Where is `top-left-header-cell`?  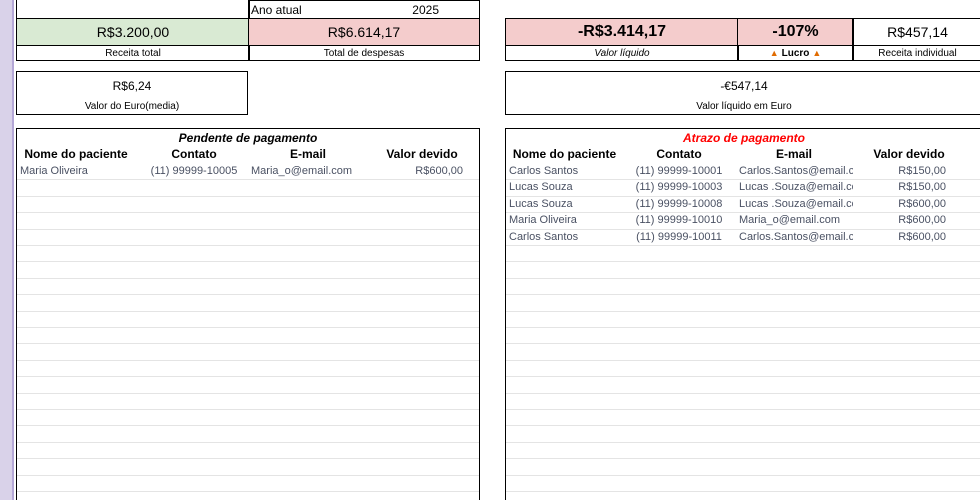 top-left-header-cell is located at coordinates (133, 9).